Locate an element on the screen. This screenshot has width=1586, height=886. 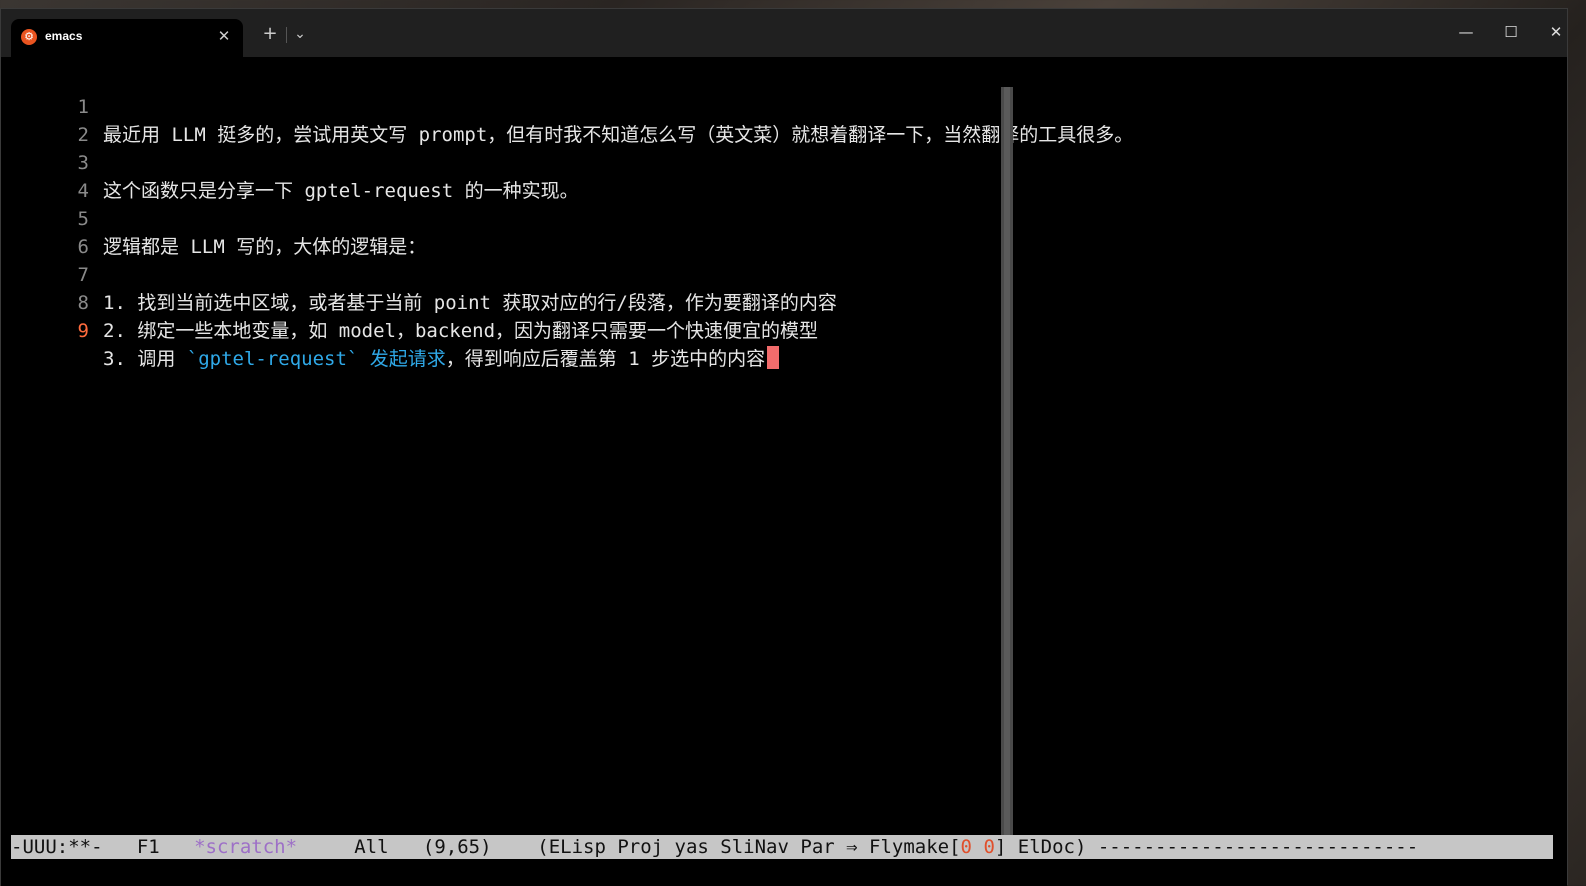
close-window-button: ✕ is located at coordinates (1556, 32).